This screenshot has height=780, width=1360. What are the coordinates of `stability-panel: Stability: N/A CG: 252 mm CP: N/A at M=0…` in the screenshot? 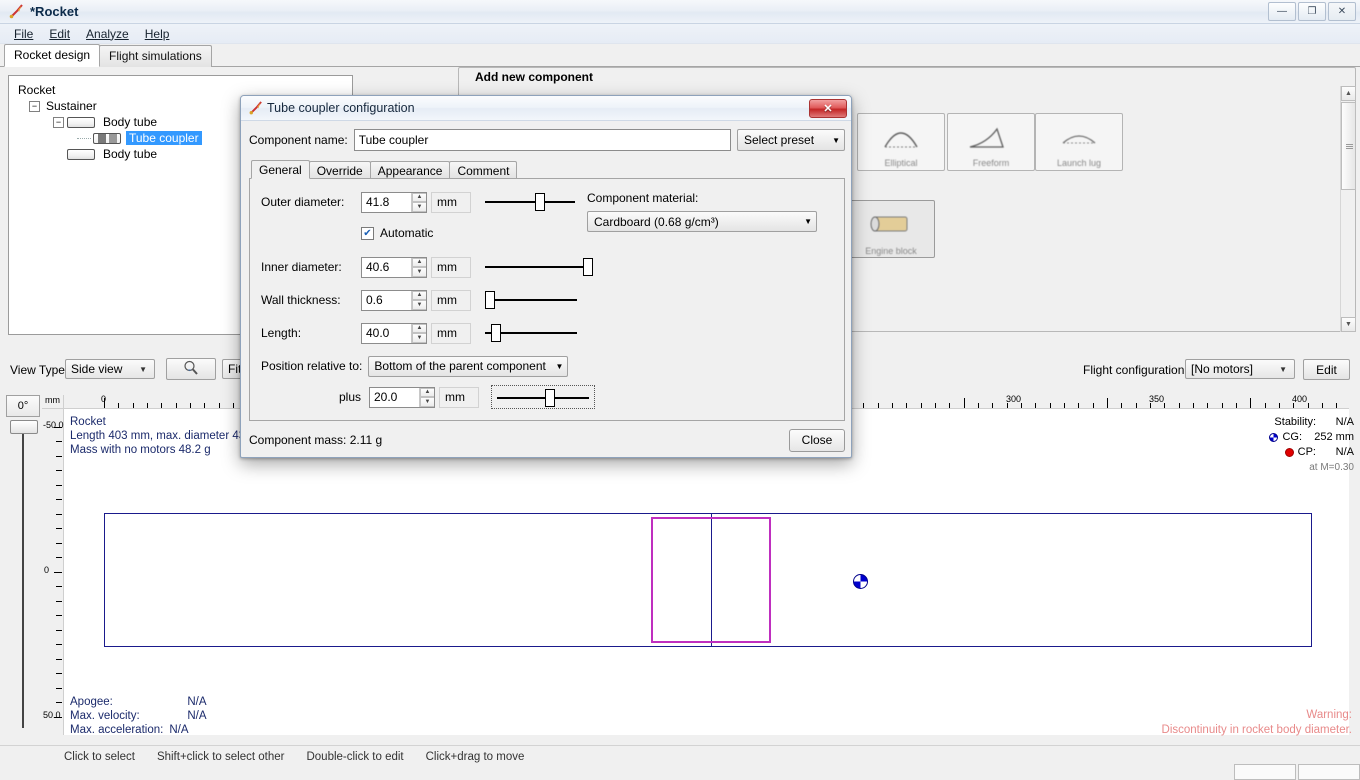 It's located at (1279, 445).